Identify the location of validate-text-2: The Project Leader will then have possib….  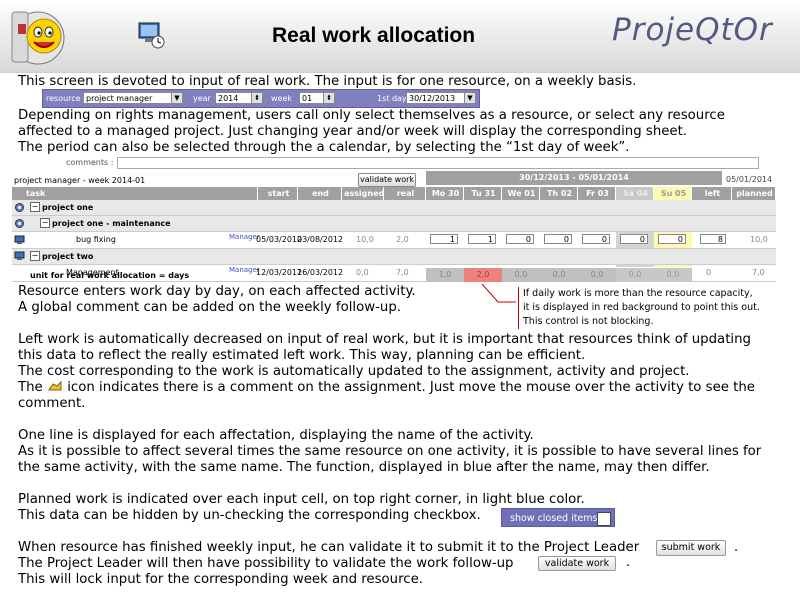
(266, 563).